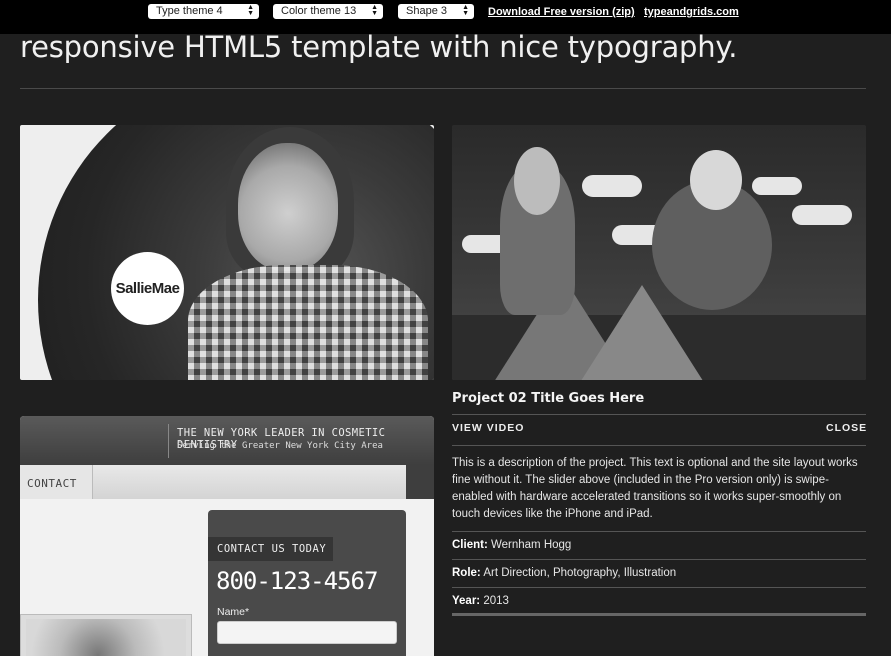  What do you see at coordinates (420, 482) in the screenshot?
I see `site-nav-edge` at bounding box center [420, 482].